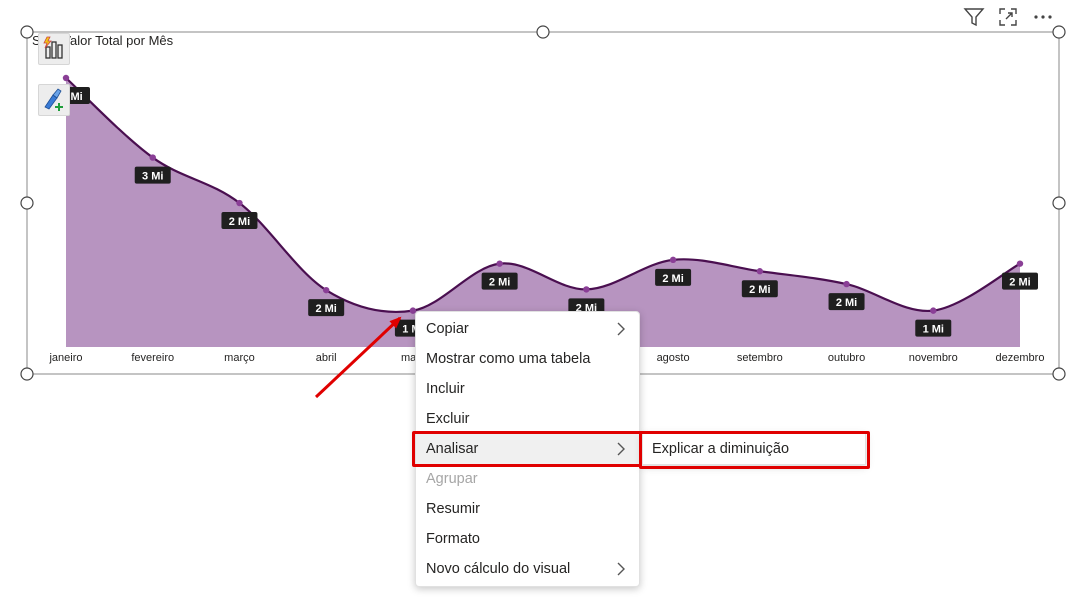 This screenshot has height=610, width=1074. Describe the element at coordinates (326, 358) in the screenshot. I see `x-tick-label: abril` at that location.